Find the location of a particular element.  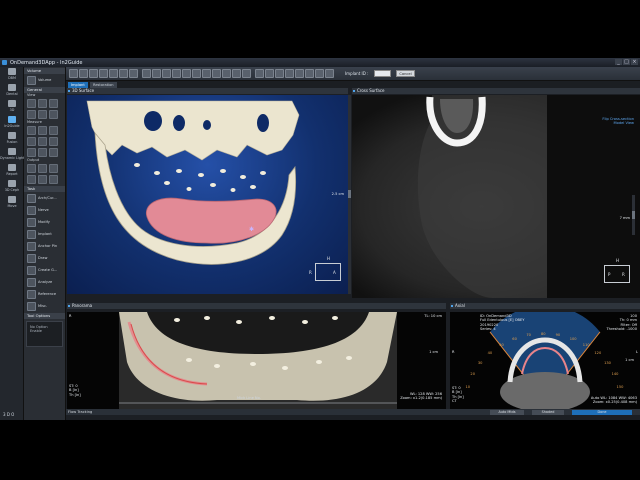

cube-icon is located at coordinates (12, 103).